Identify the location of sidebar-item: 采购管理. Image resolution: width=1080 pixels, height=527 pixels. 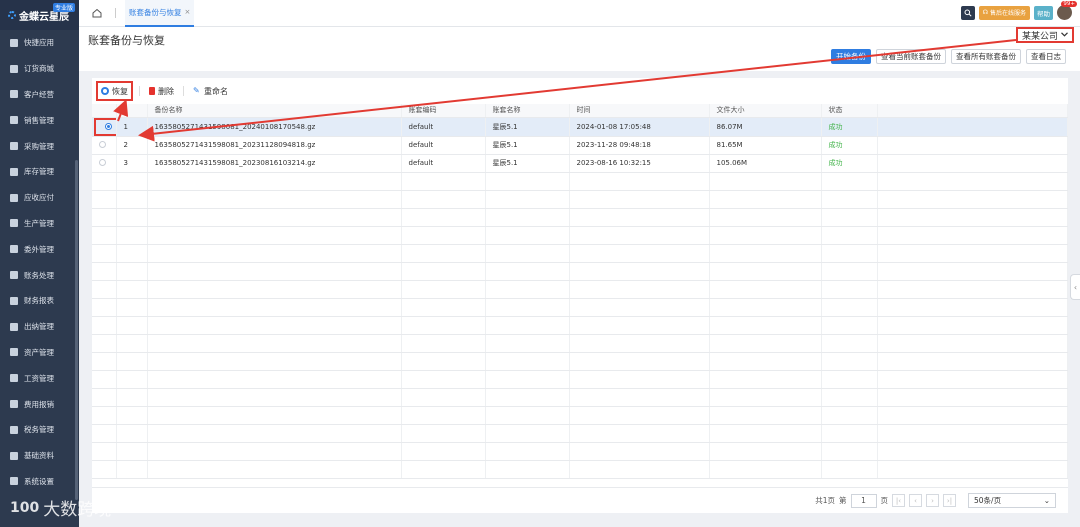
(39, 146).